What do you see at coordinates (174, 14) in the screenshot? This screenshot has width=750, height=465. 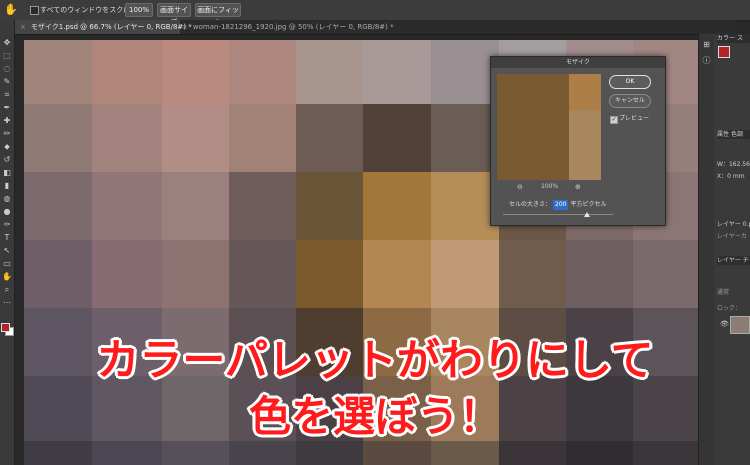 I see `screen-size-button: 画面サイズ` at bounding box center [174, 14].